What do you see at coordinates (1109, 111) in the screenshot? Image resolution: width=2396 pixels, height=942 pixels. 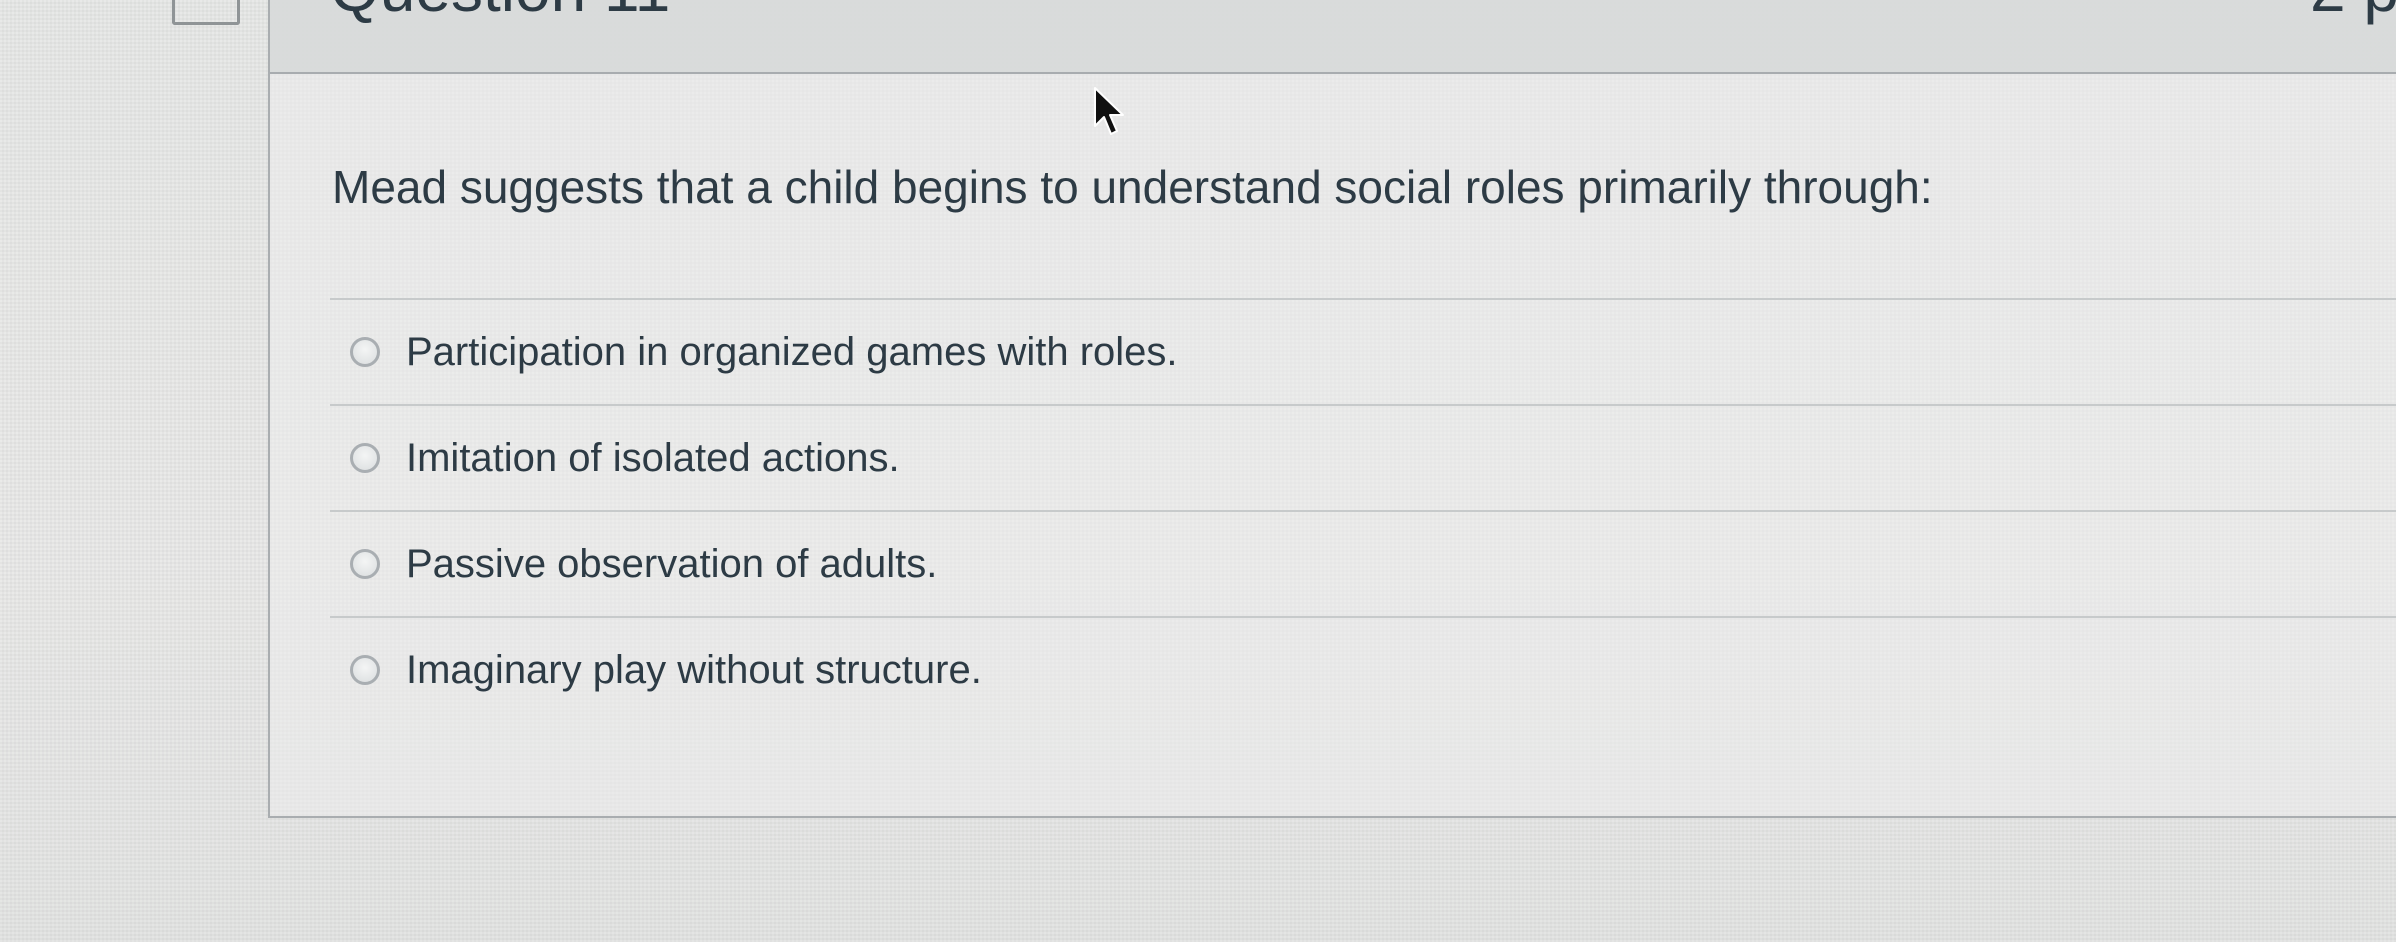 I see `mouse-pointer-icon` at bounding box center [1109, 111].